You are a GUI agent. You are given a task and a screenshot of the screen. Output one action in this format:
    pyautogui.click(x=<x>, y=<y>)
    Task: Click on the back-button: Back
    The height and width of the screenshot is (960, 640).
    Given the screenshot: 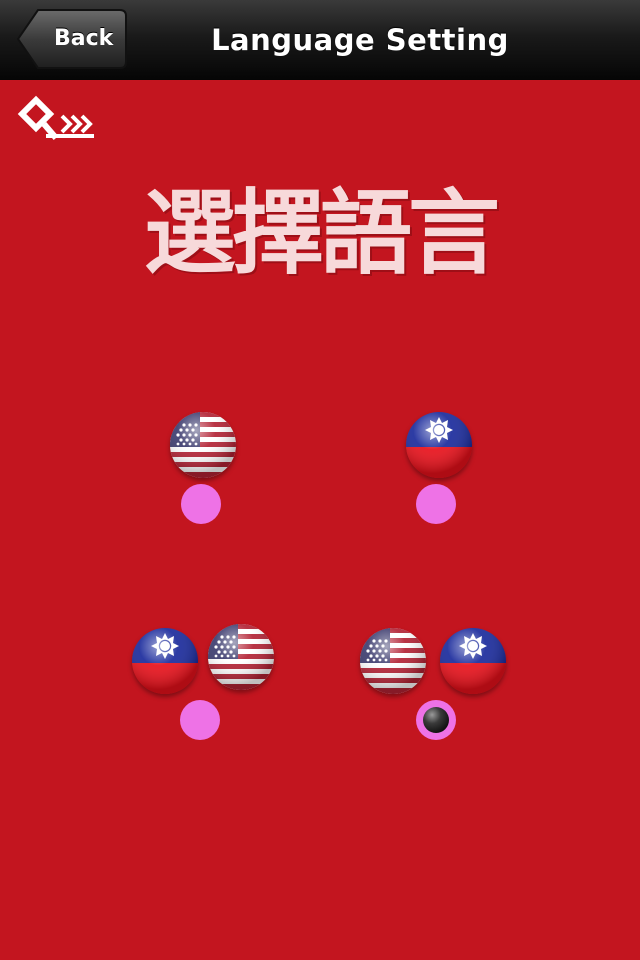 What is the action you would take?
    pyautogui.click(x=72, y=39)
    